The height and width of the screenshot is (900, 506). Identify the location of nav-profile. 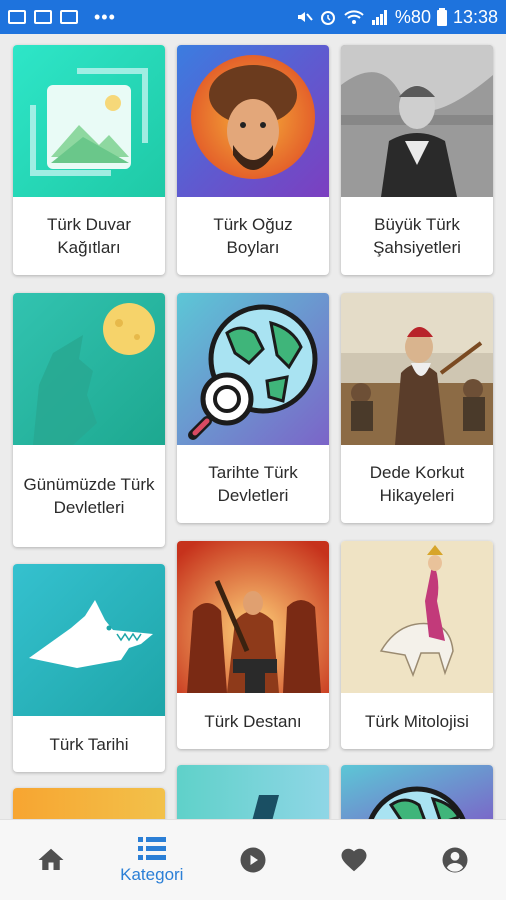
(455, 860).